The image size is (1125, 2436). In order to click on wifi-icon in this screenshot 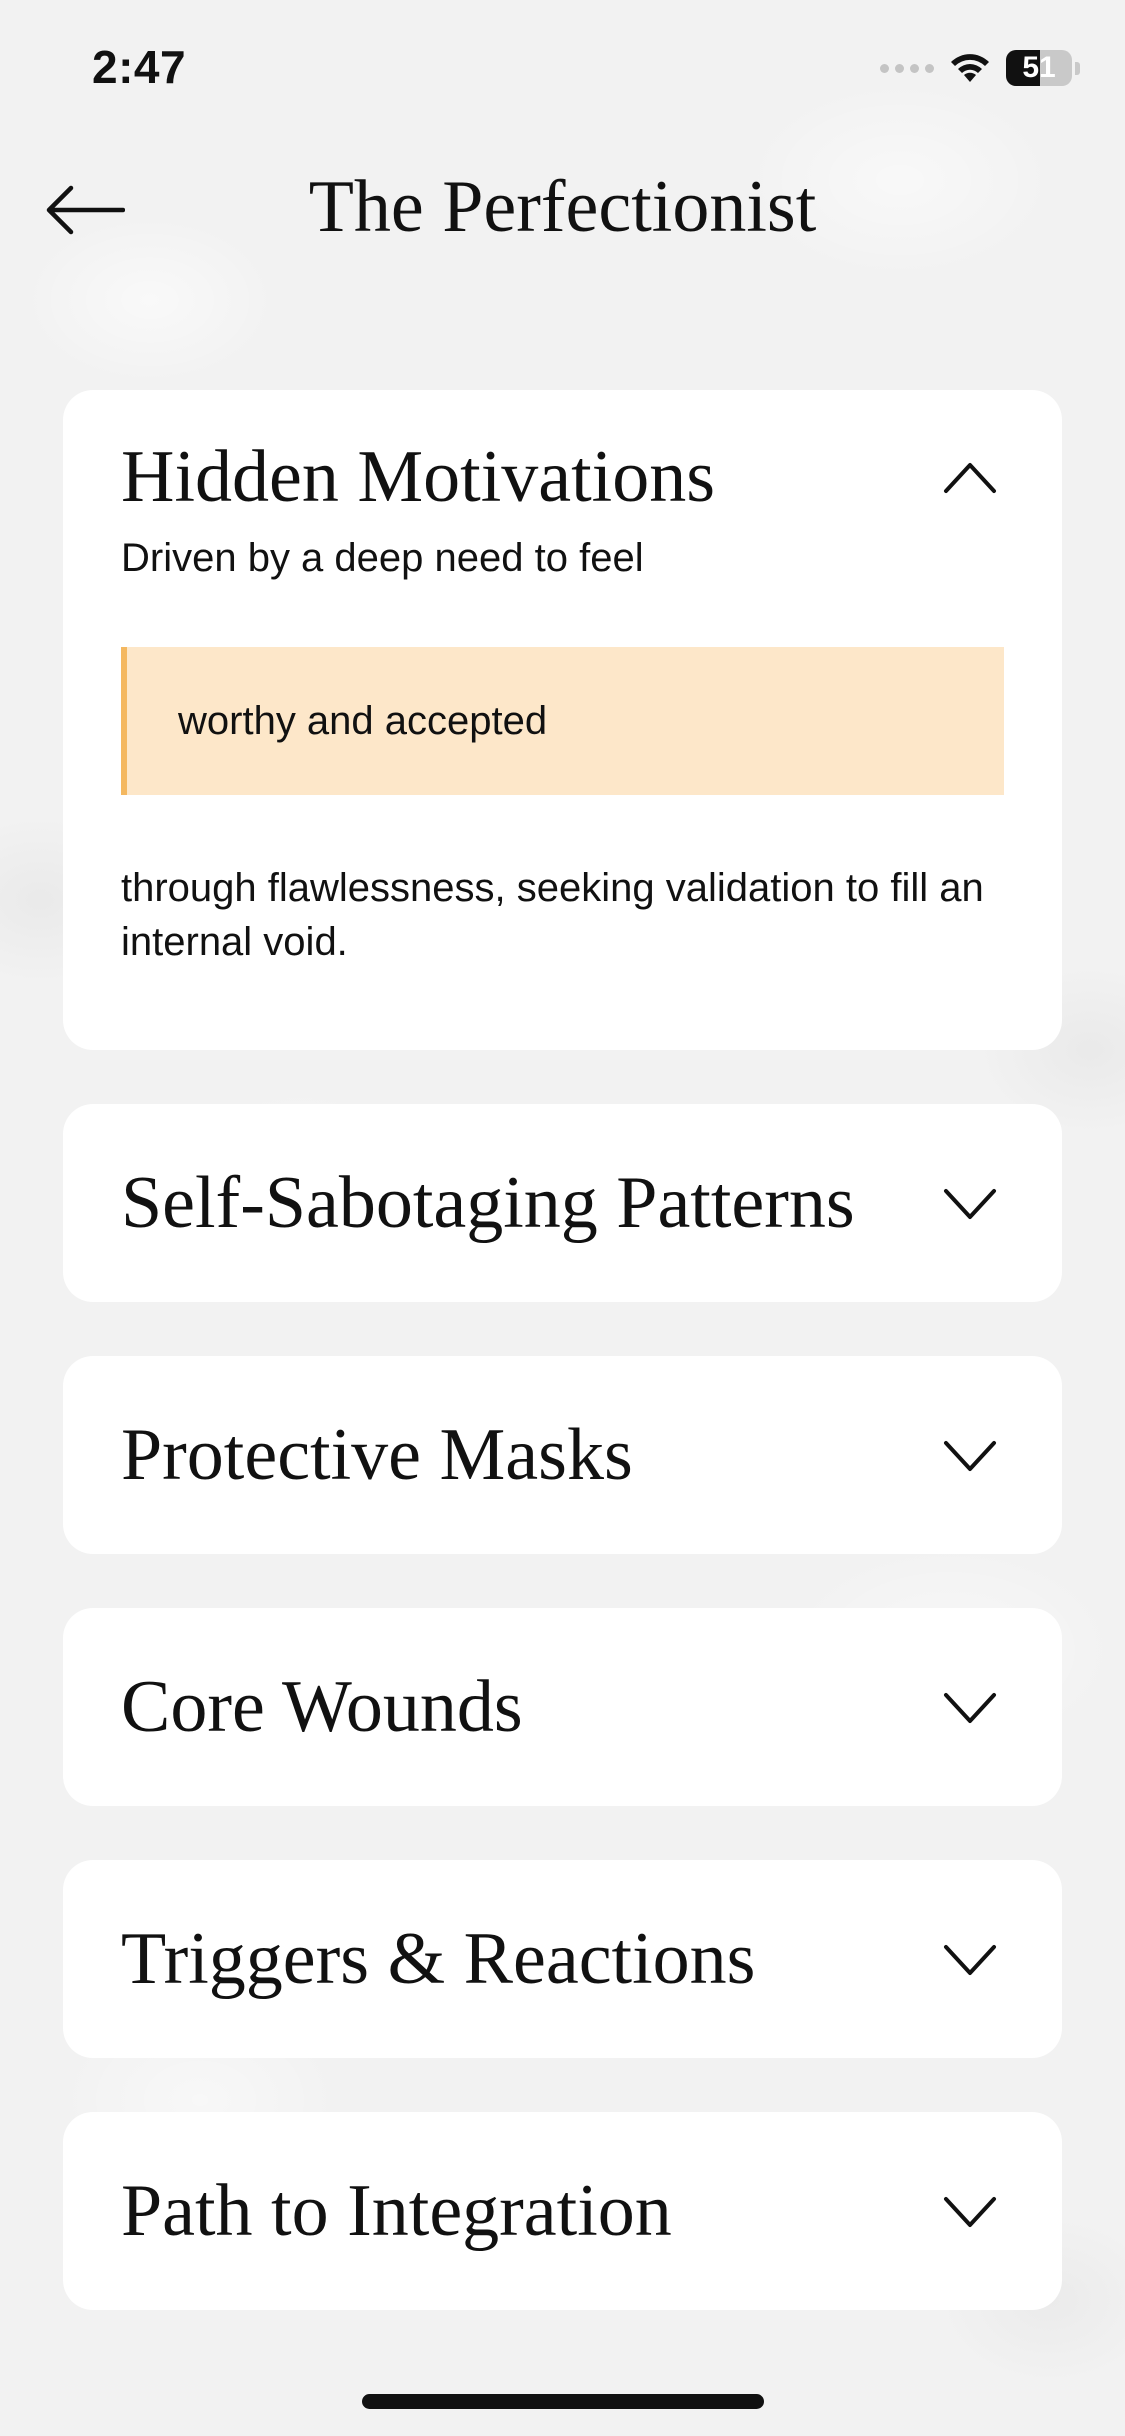, I will do `click(970, 68)`.